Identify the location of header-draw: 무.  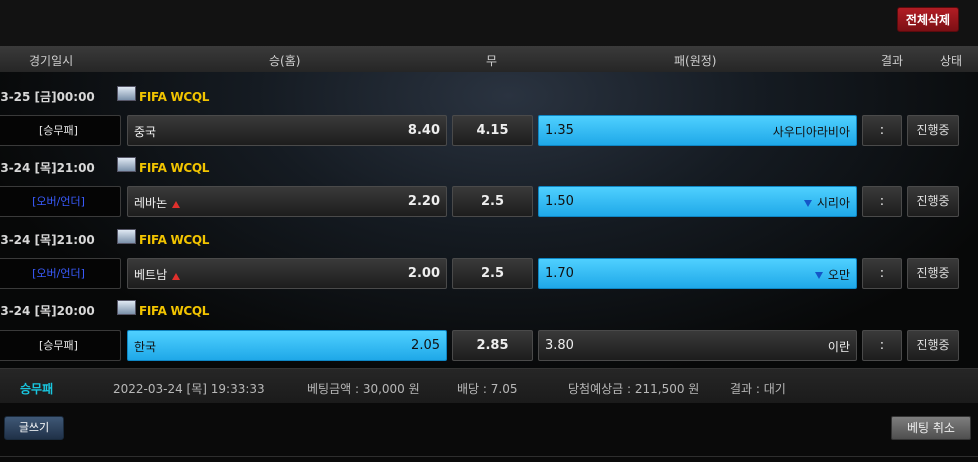
(492, 61).